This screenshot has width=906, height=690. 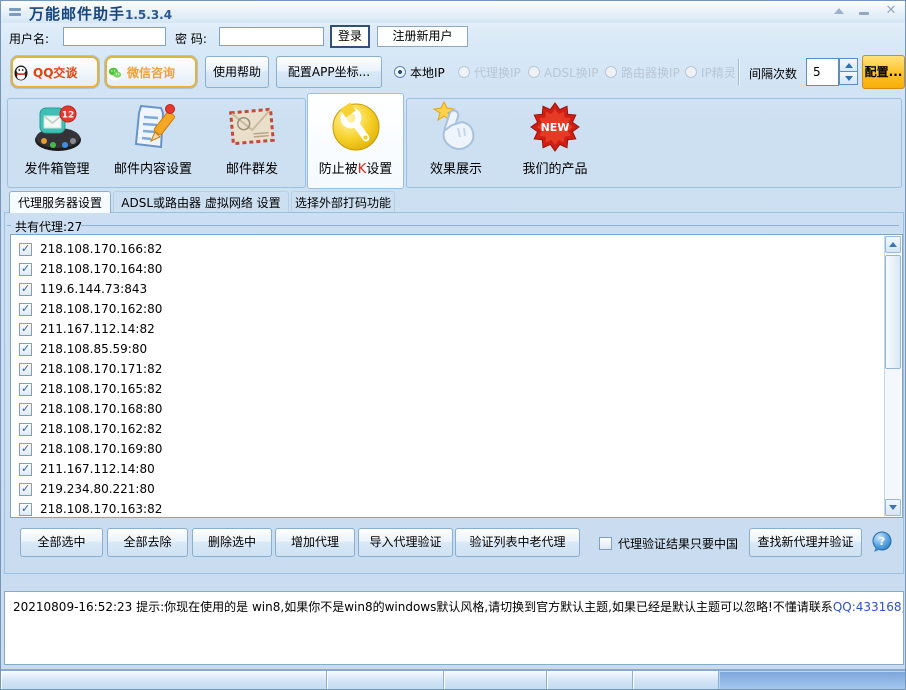 I want to click on log-qq-contact: QQ:433168, so click(x=867, y=607).